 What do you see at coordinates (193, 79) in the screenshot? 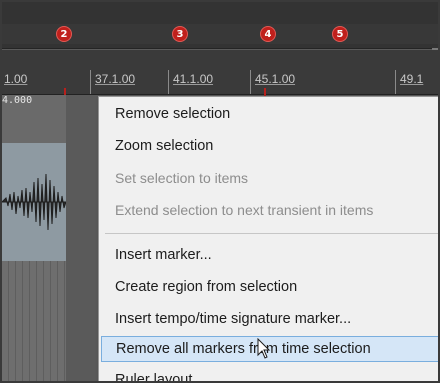
I see `ruler-label: 41.1.00` at bounding box center [193, 79].